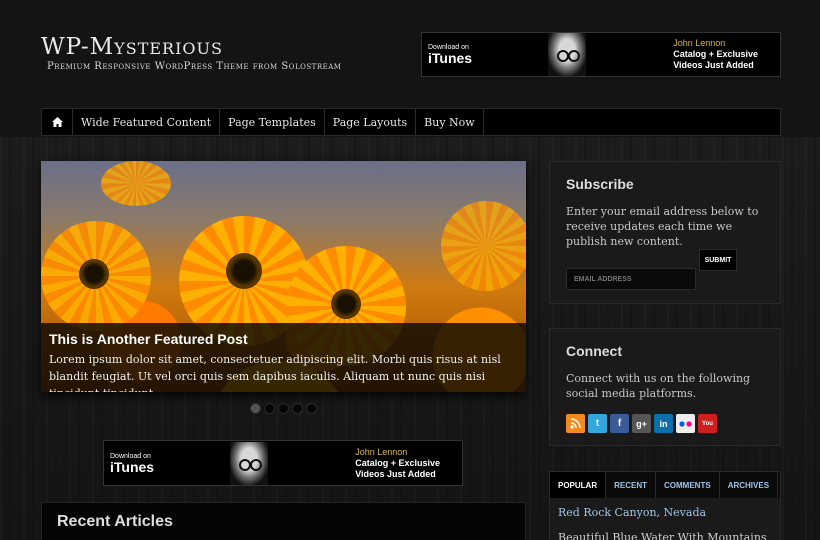 This screenshot has width=820, height=540. I want to click on tab-popular: POPULAR, so click(578, 485).